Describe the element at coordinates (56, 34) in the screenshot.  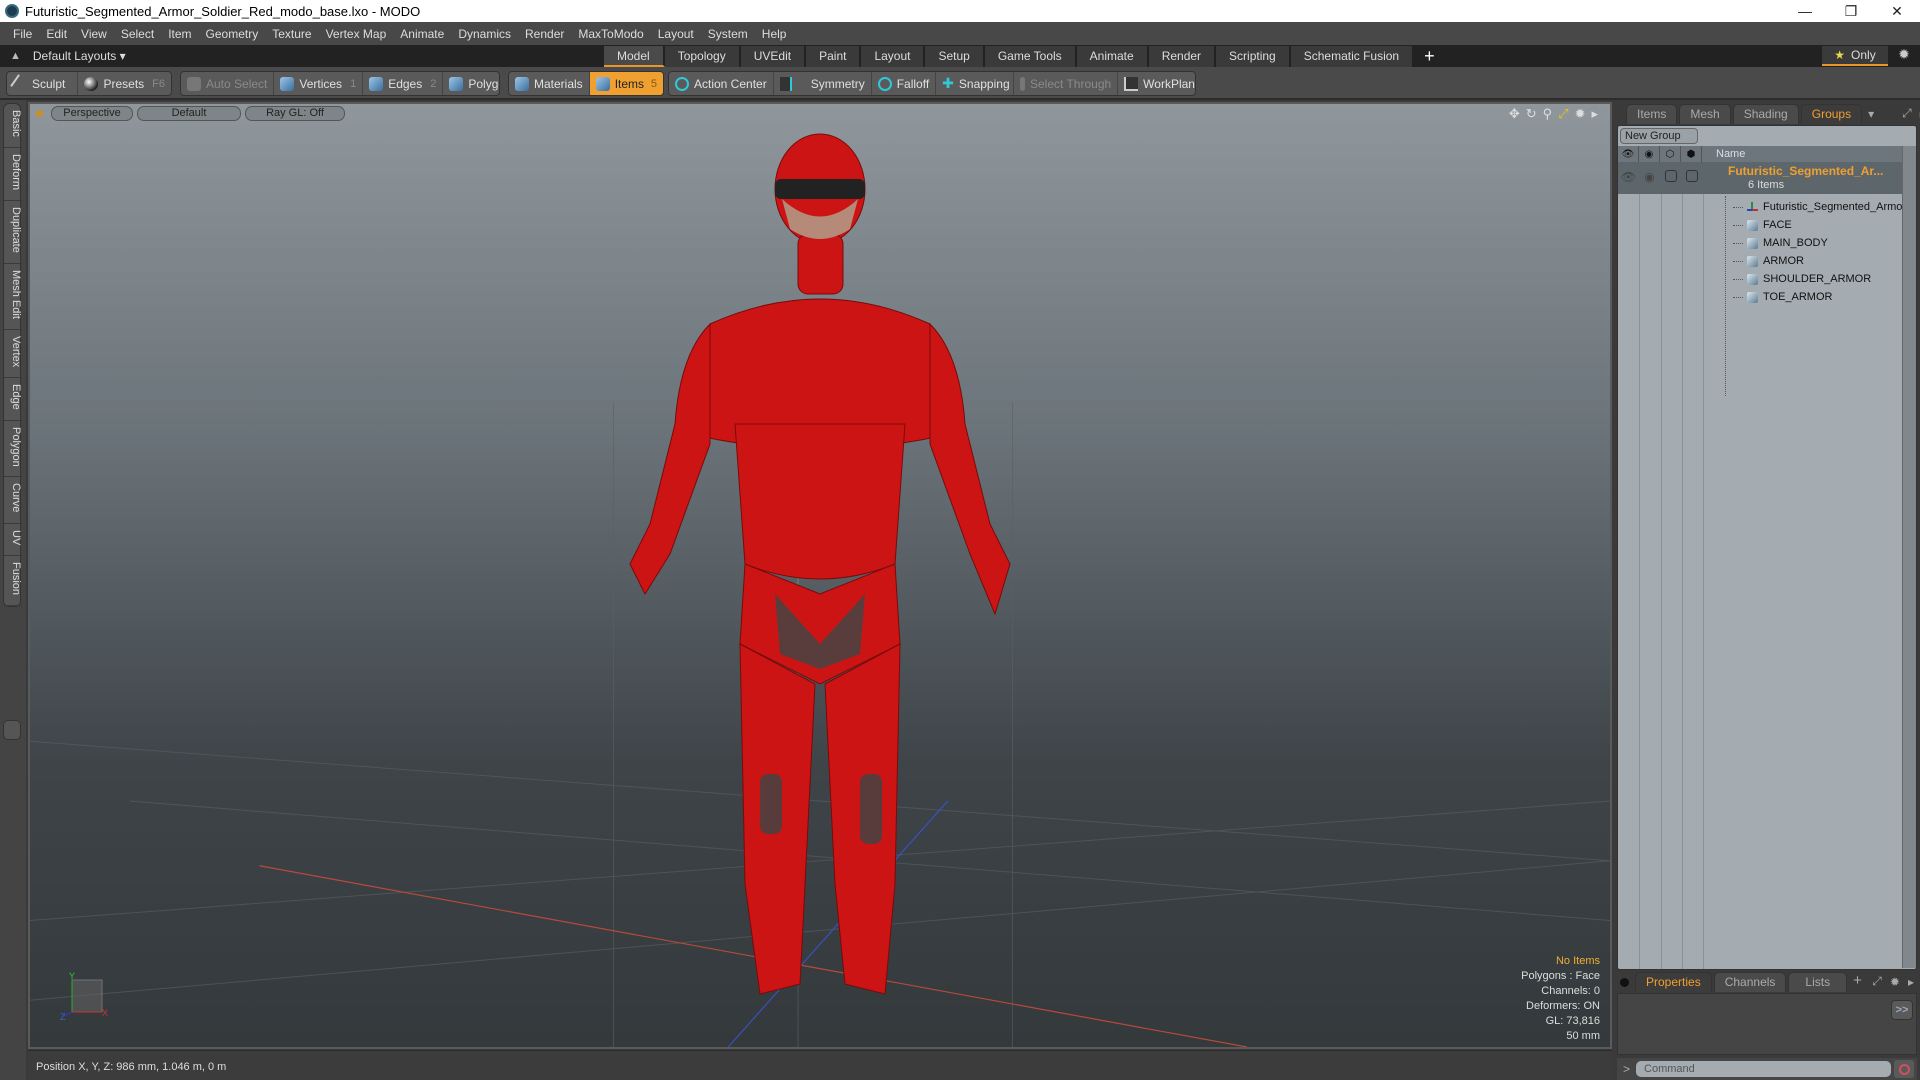
I see `menu-edit: Edit` at that location.